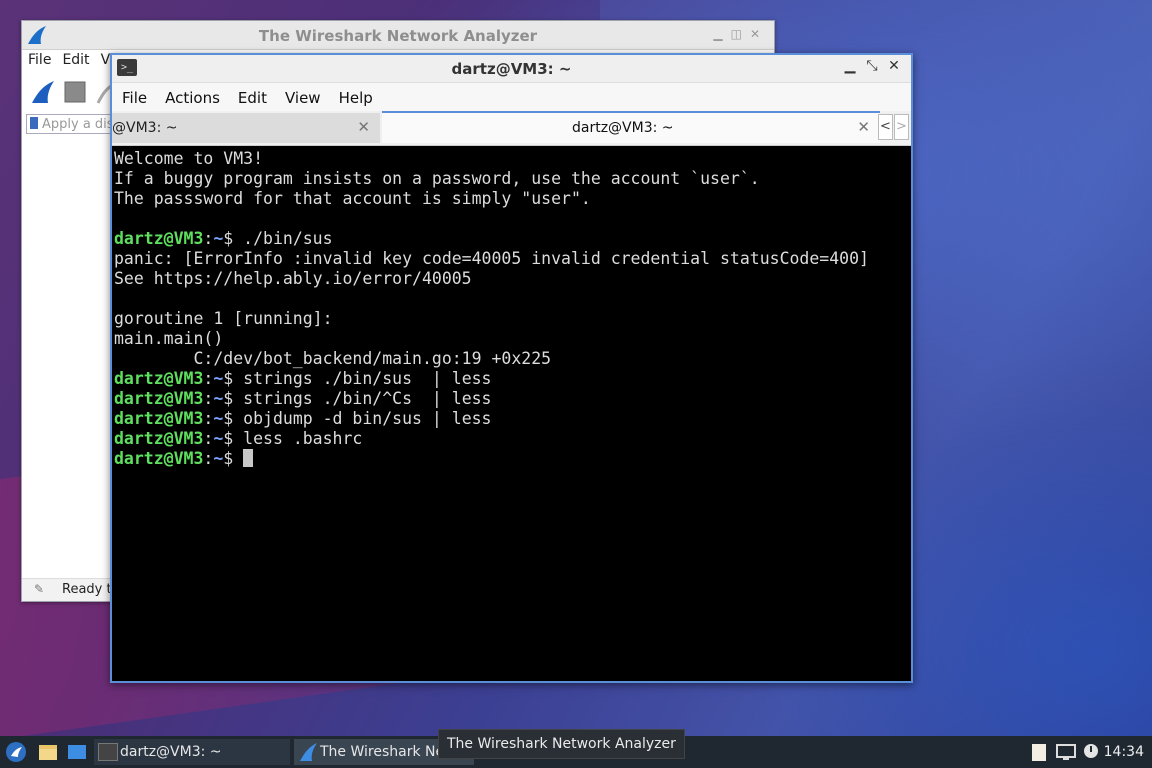 Image resolution: width=1152 pixels, height=768 pixels. I want to click on tab-2-active: dartz@VM3: ~ ✕, so click(631, 127).